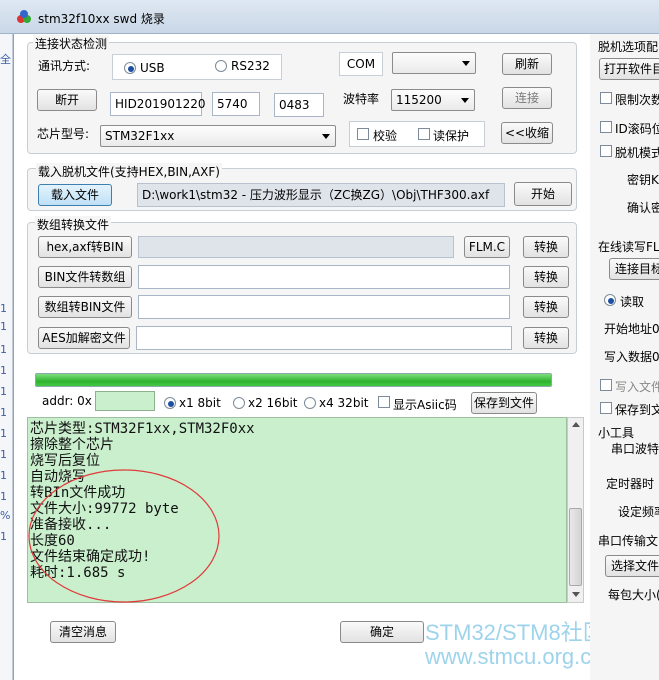 The height and width of the screenshot is (680, 659). I want to click on baud-value: 115200, so click(419, 100).